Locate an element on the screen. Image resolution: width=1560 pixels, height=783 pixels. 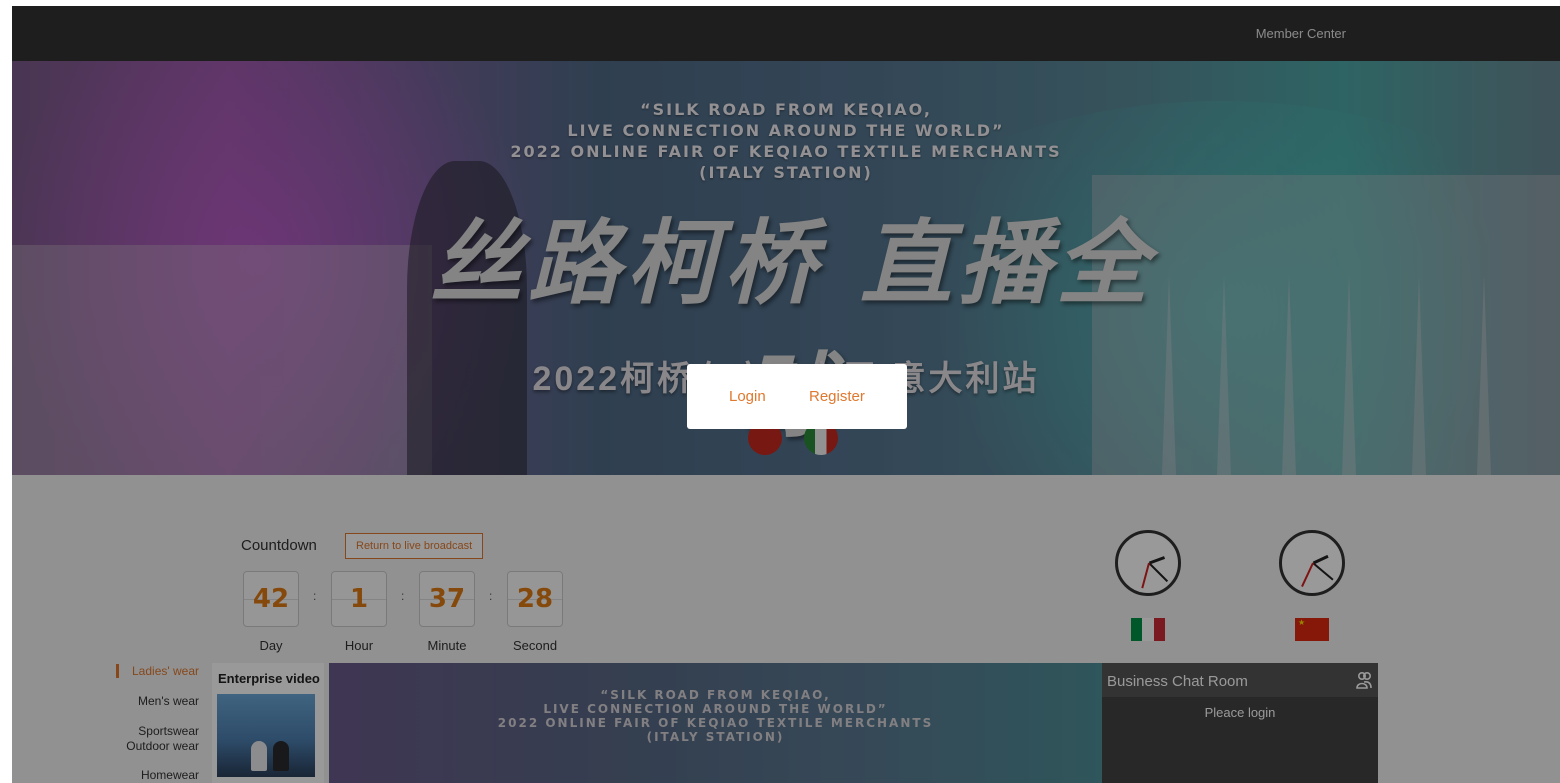
auth-popup: Login Register is located at coordinates (797, 396).